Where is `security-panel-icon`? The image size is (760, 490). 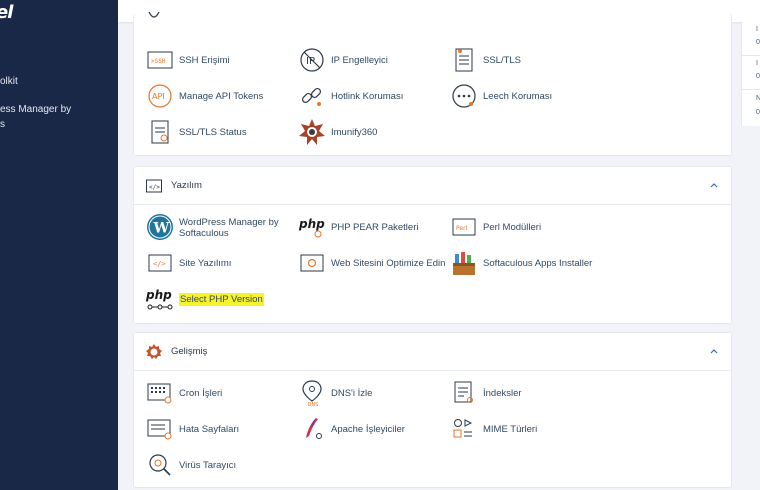
security-panel-icon is located at coordinates (154, 15).